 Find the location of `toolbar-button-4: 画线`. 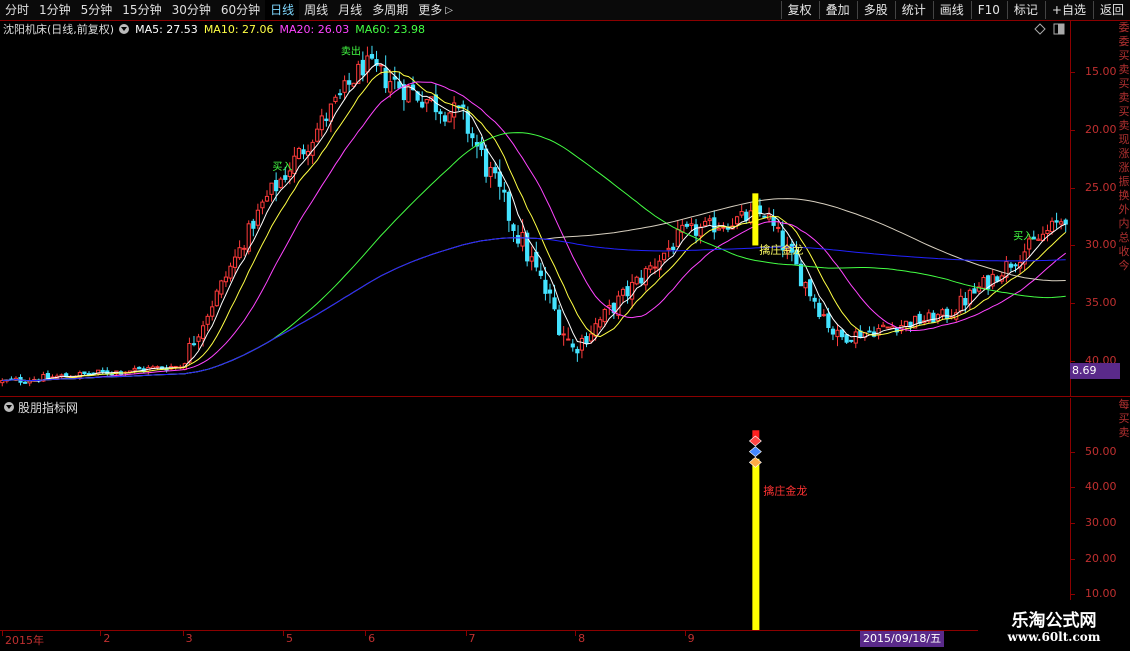

toolbar-button-4: 画线 is located at coordinates (951, 10).